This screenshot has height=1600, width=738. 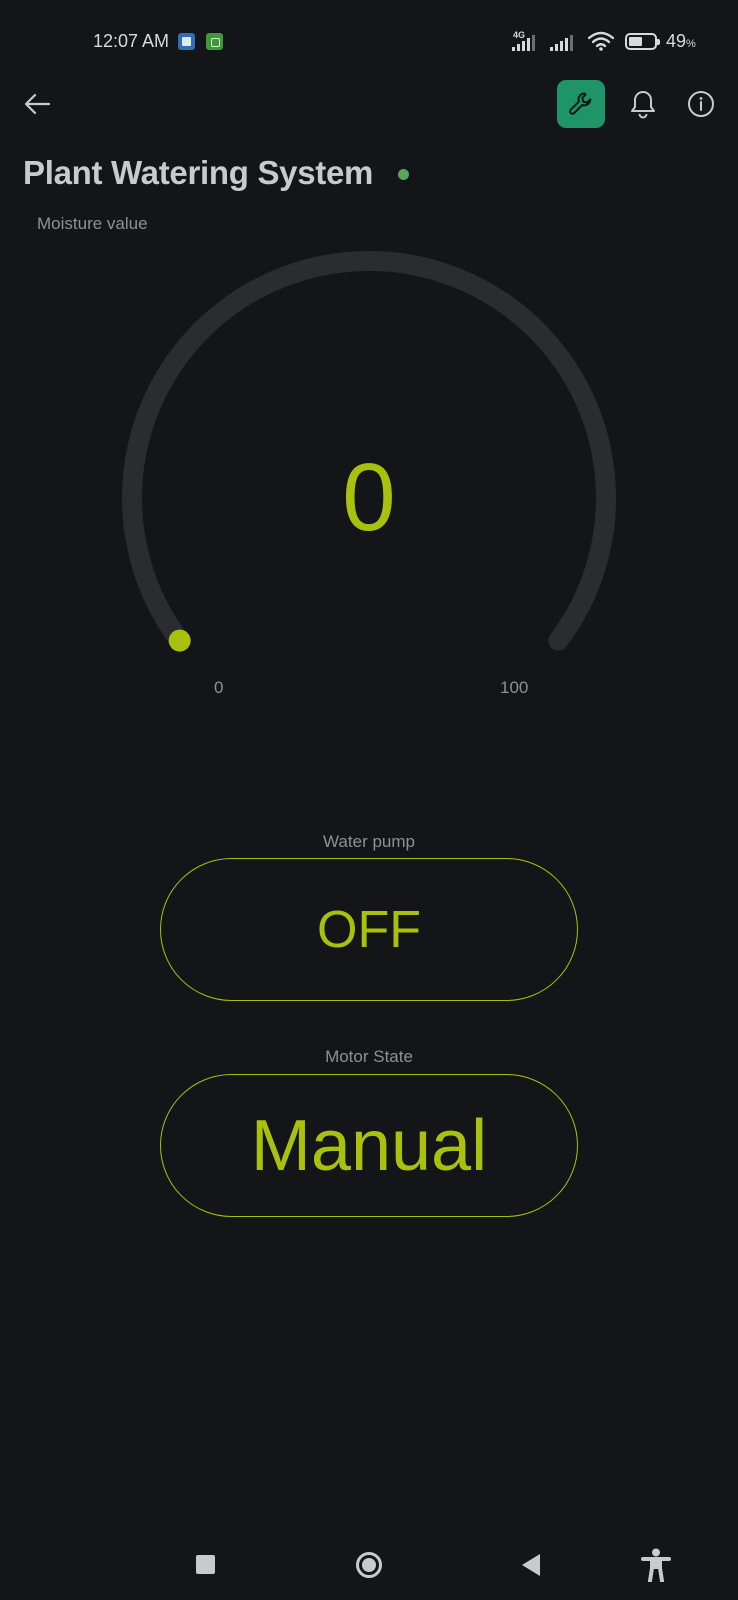 I want to click on motor-state-label: Motor State, so click(x=369, y=1056).